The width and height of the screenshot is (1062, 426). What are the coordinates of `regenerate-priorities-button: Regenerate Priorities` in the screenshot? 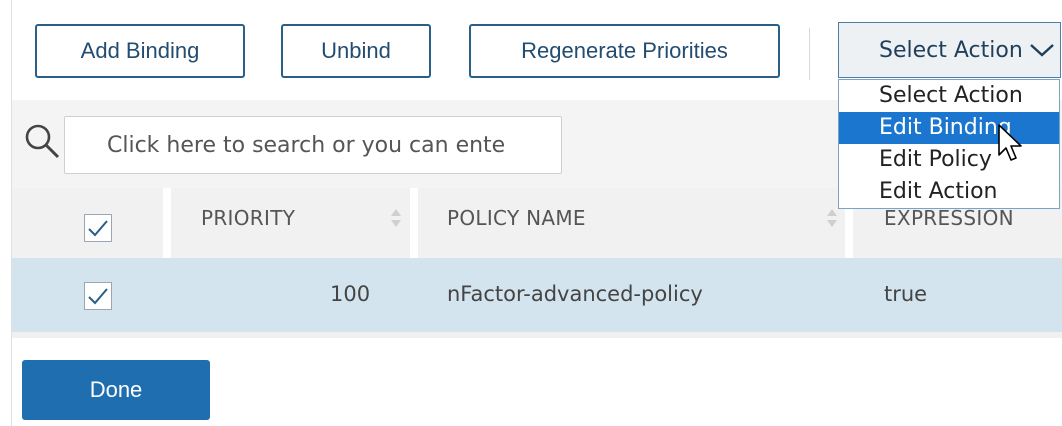 It's located at (624, 51).